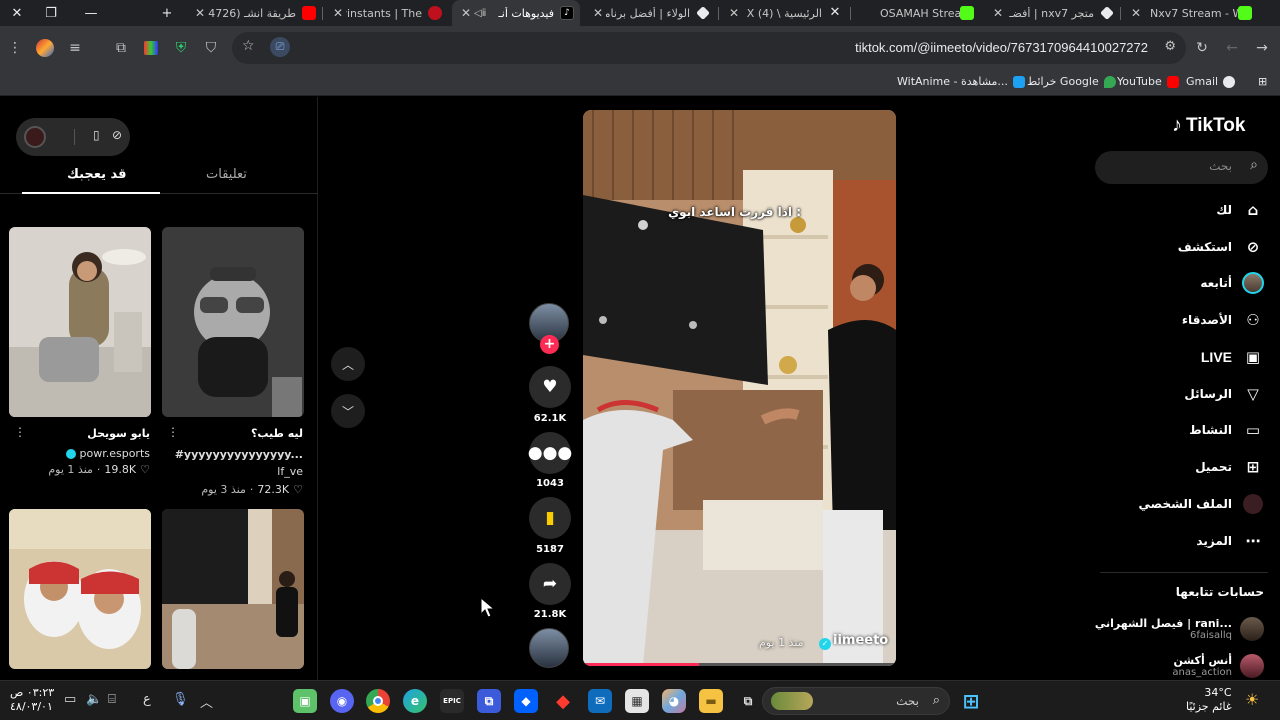  Describe the element at coordinates (226, 174) in the screenshot. I see `tab-comments: تعليقات` at that location.